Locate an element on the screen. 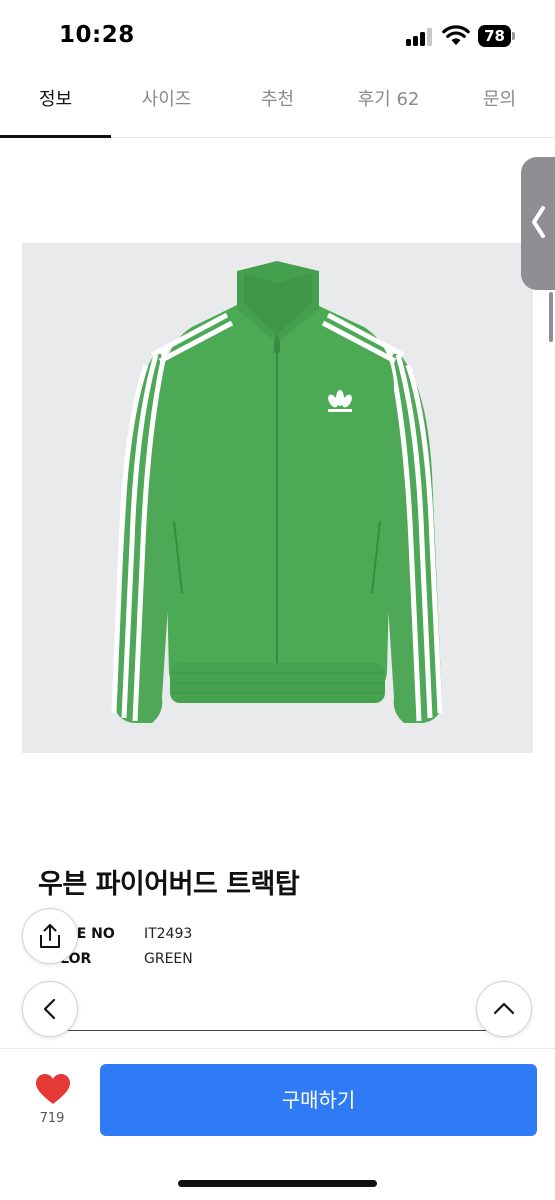 The width and height of the screenshot is (555, 1200). tab-inquiry: 문의 is located at coordinates (499, 104).